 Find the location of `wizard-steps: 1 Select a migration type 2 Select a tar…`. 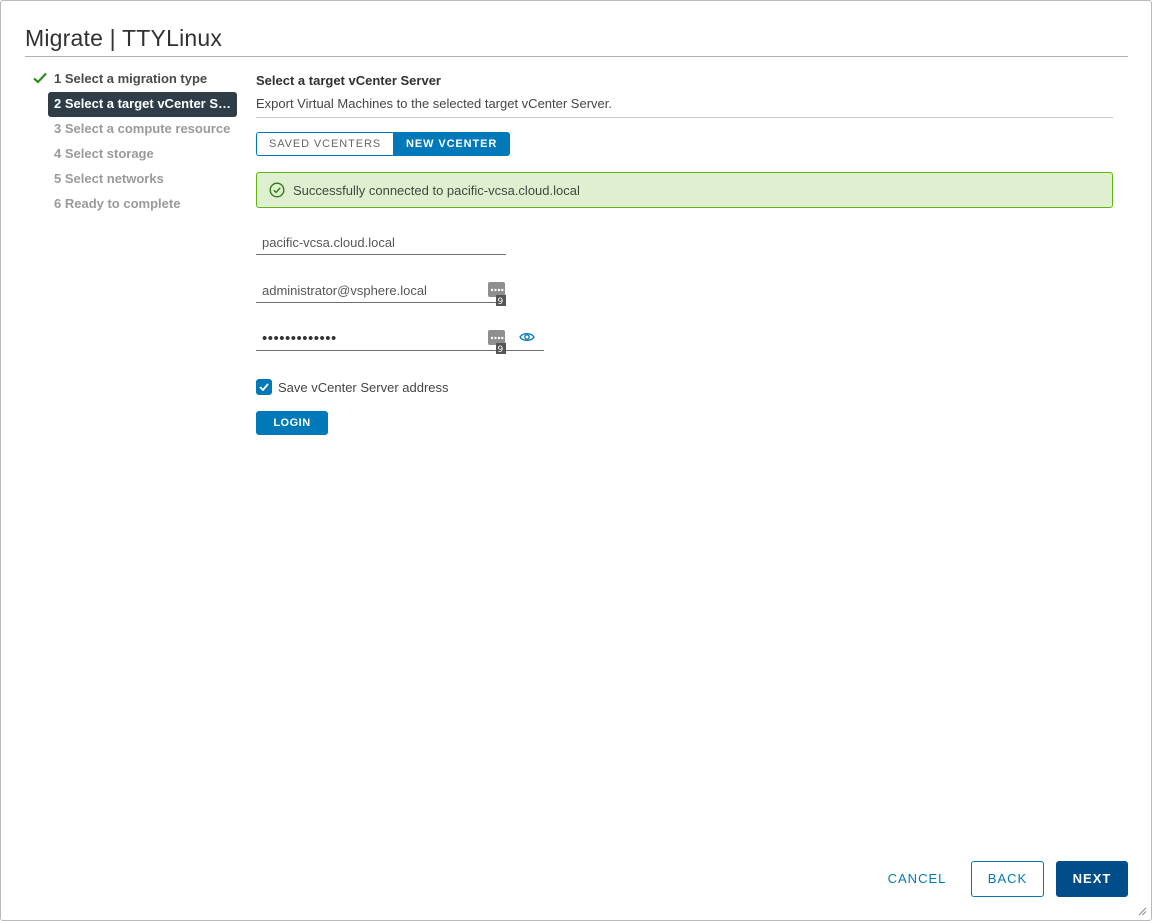

wizard-steps: 1 Select a migration type 2 Select a tar… is located at coordinates (136, 142).